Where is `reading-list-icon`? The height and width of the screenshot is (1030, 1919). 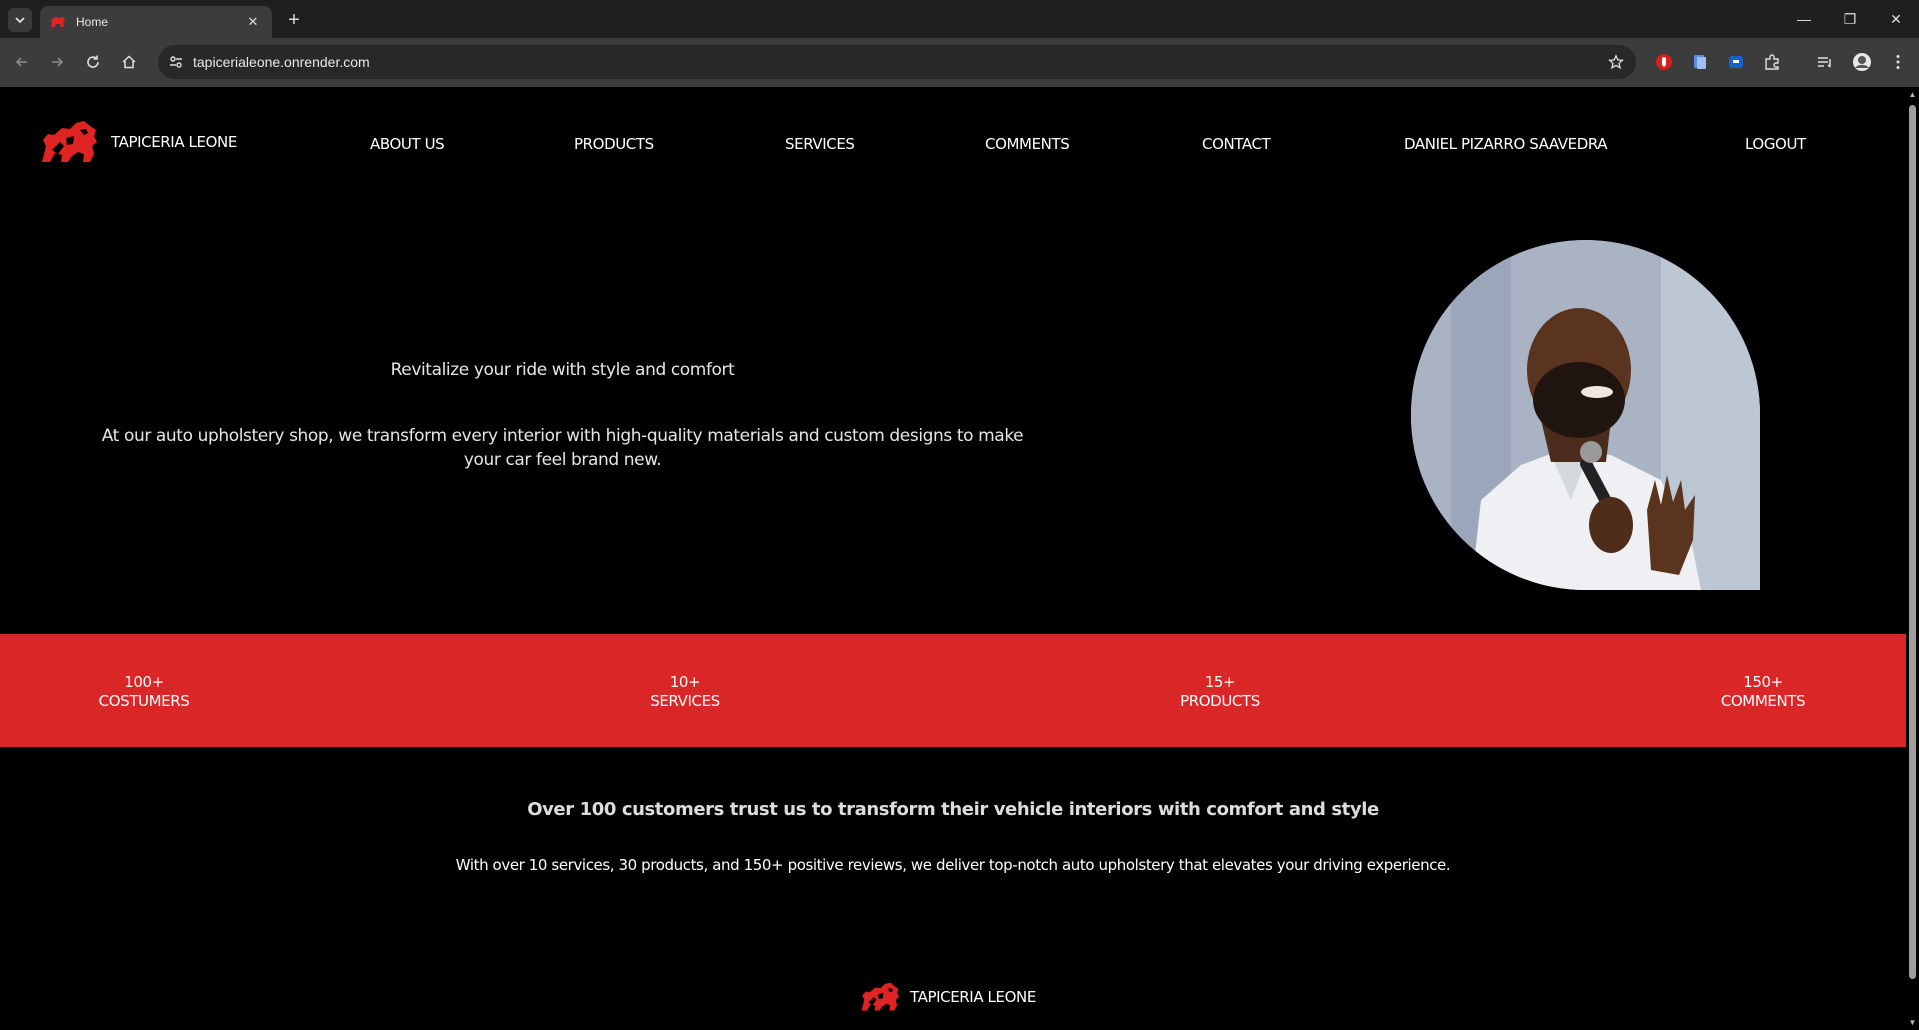 reading-list-icon is located at coordinates (1825, 62).